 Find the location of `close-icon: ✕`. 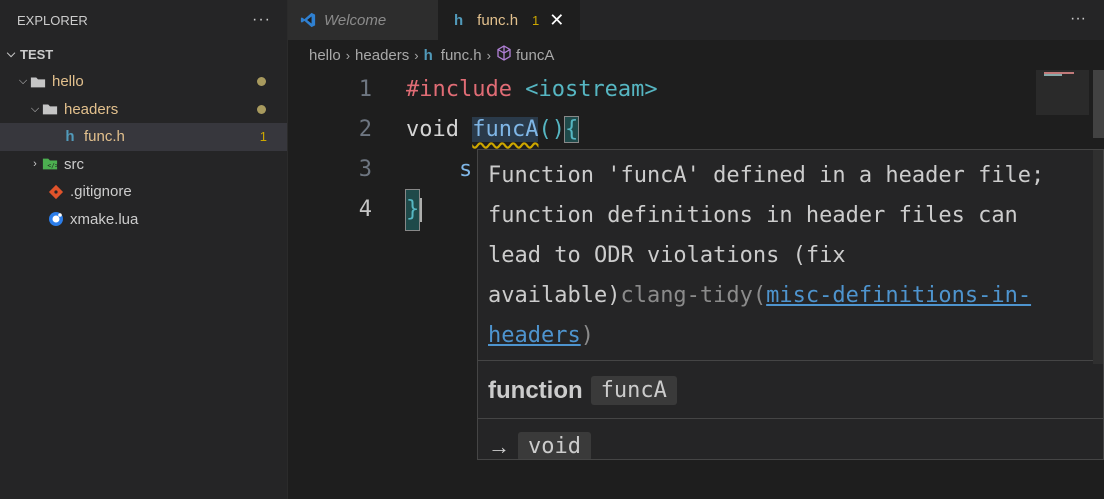

close-icon: ✕ is located at coordinates (556, 20).